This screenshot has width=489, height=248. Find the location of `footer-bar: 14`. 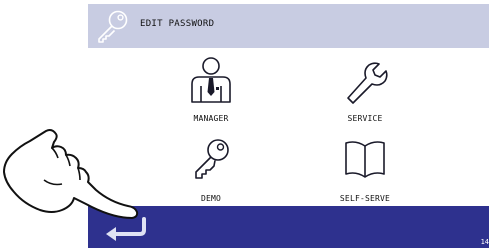

footer-bar: 14 is located at coordinates (288, 227).